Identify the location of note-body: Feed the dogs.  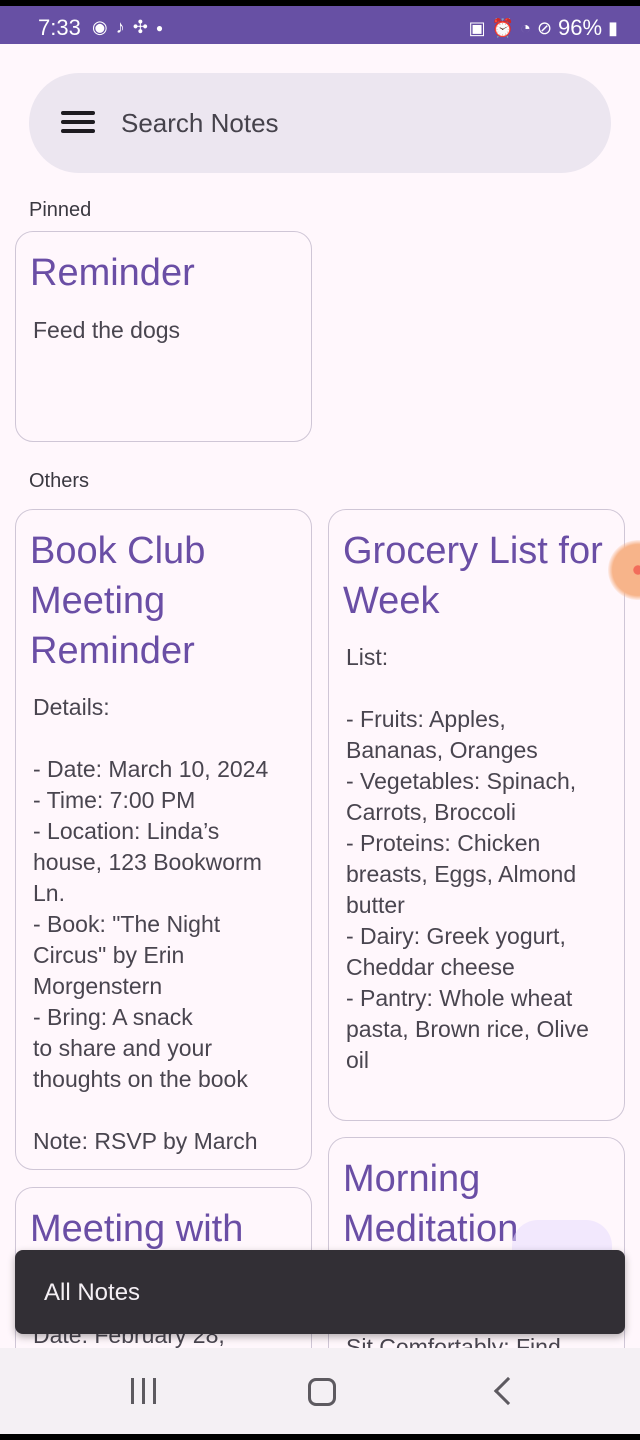
(107, 330).